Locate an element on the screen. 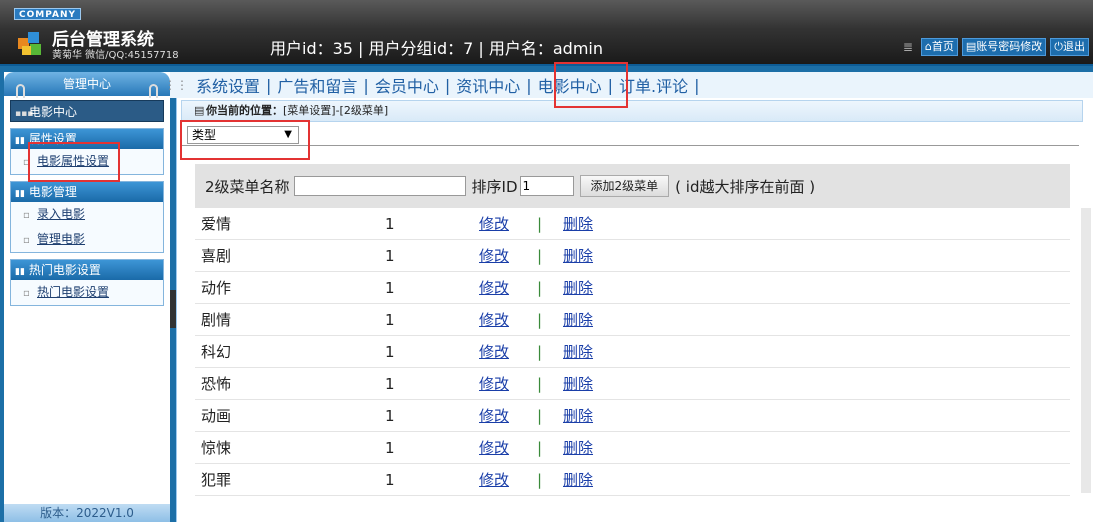 The image size is (1093, 522). row-name: 惊悚 is located at coordinates (216, 448).